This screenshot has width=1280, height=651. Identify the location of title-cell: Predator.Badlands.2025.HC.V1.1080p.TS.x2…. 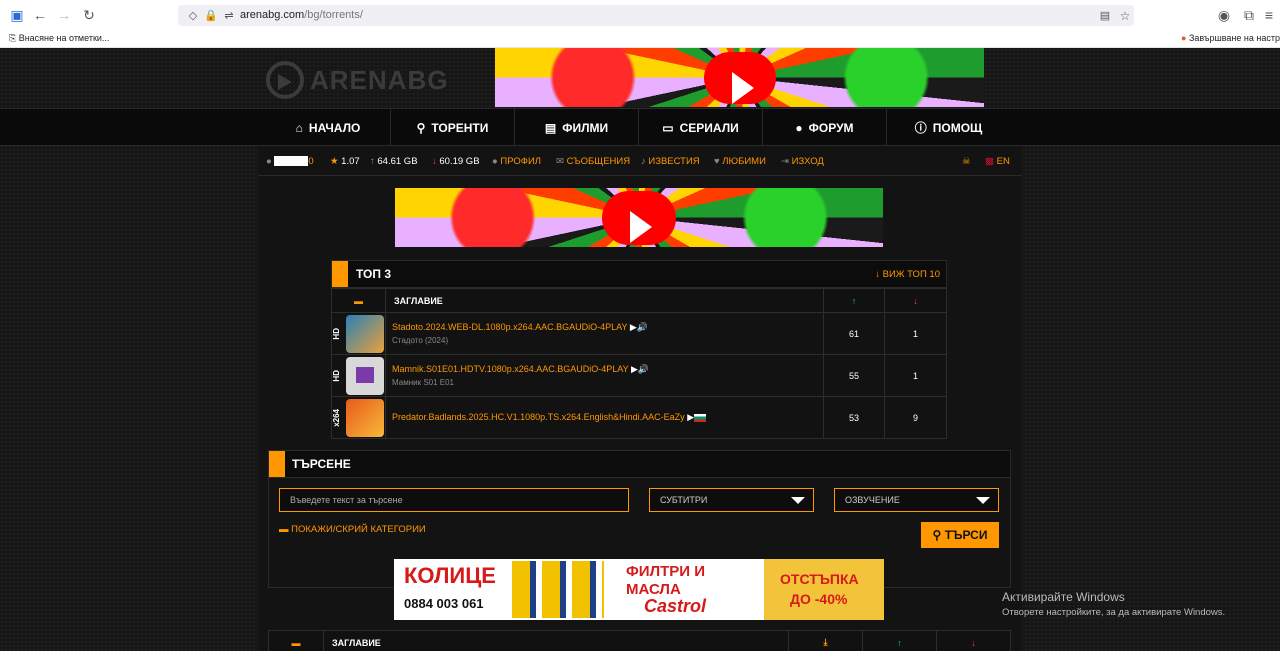
(604, 417).